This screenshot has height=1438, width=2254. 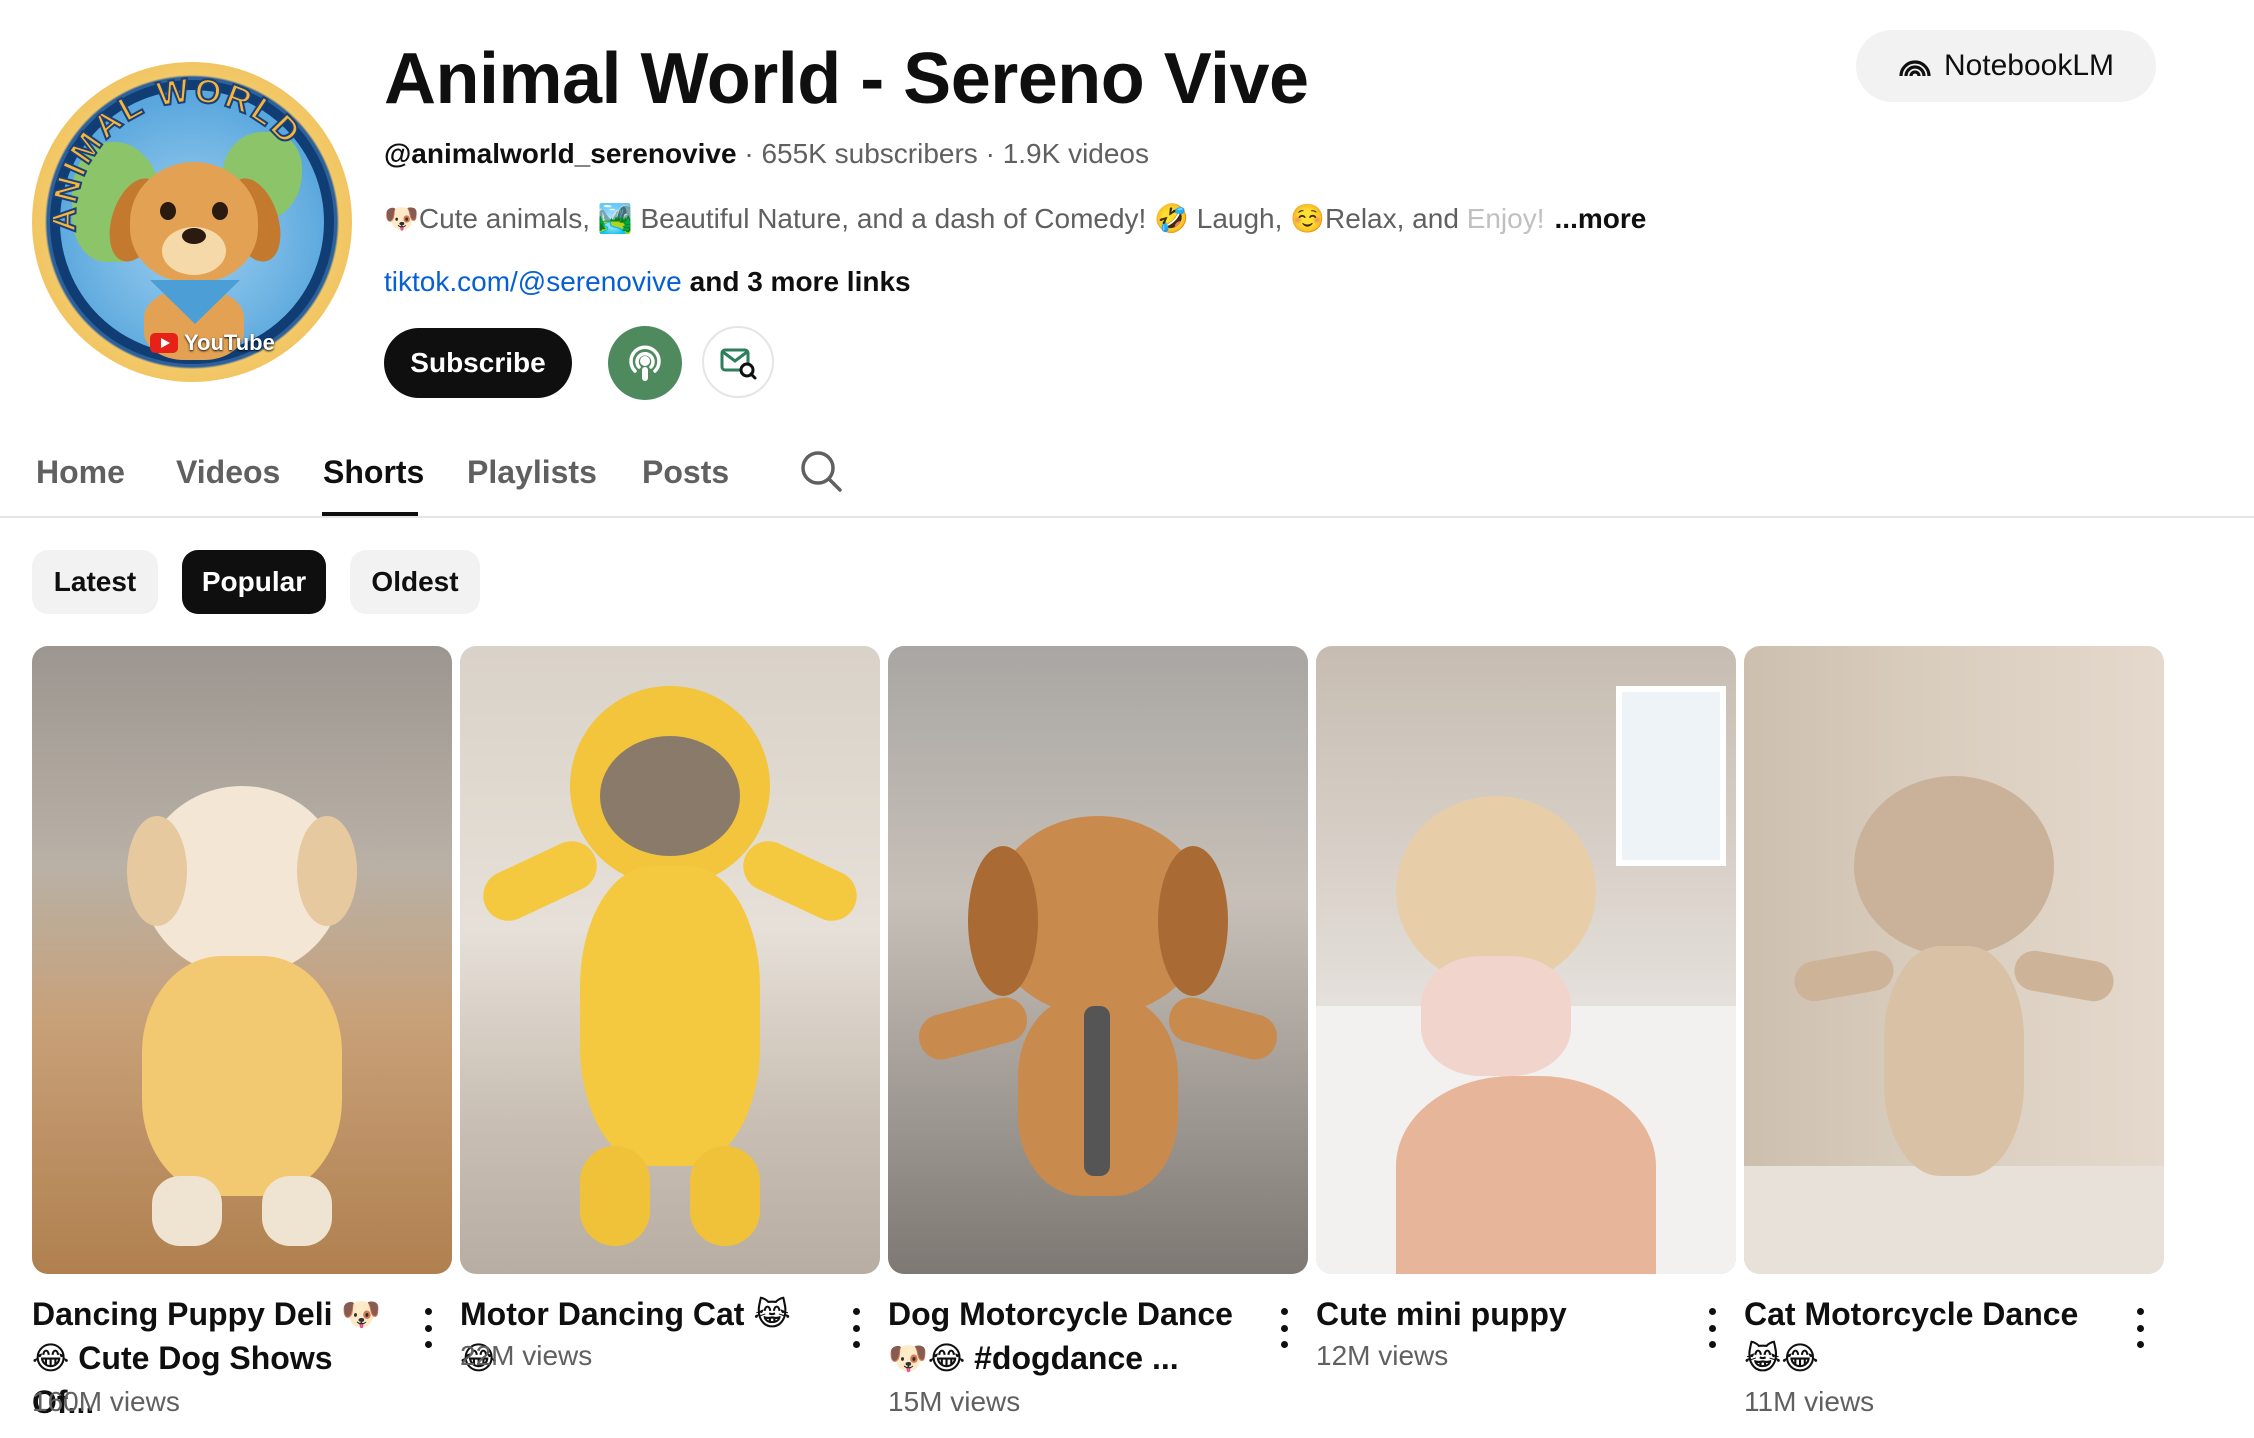 What do you see at coordinates (177, 151) in the screenshot?
I see `svg-text: ANIMAL WORLD` at bounding box center [177, 151].